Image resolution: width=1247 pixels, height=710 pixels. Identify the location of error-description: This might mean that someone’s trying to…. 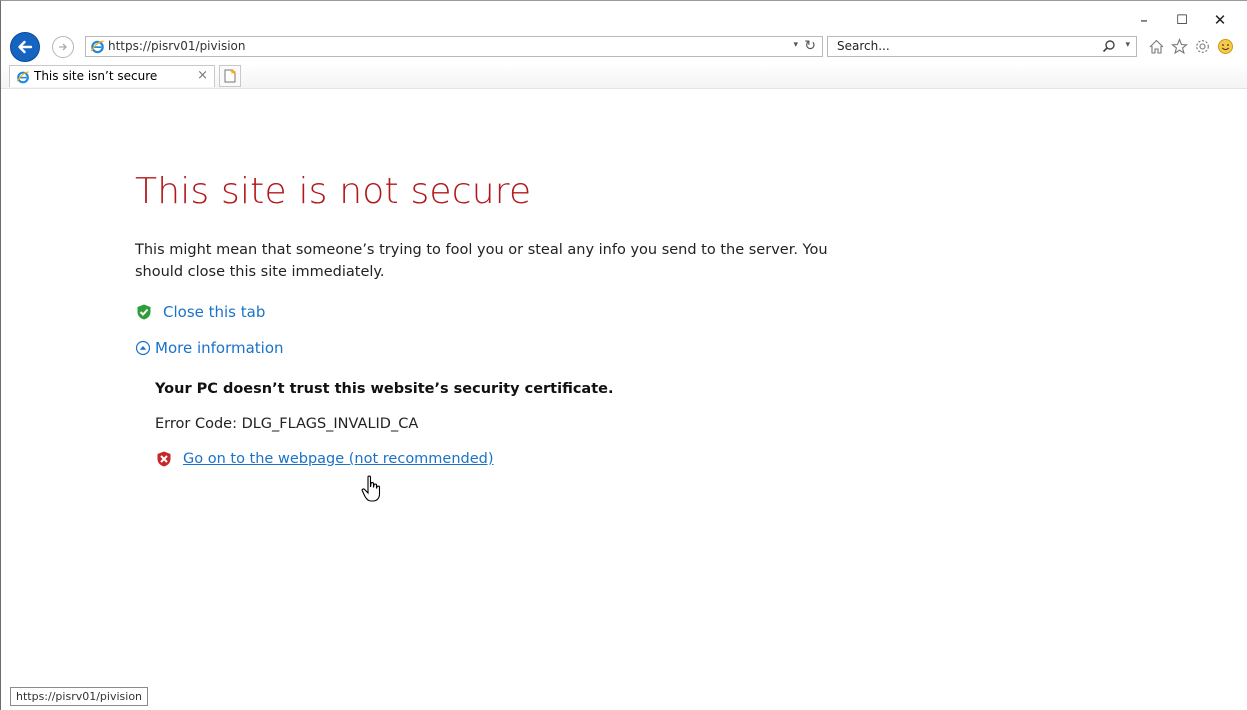
(481, 261).